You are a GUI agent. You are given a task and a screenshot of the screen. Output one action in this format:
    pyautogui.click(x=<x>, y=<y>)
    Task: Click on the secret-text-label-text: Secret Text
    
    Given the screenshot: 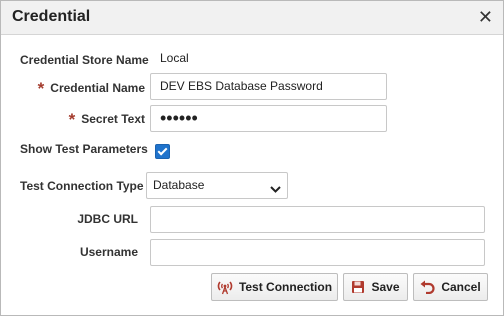 What is the action you would take?
    pyautogui.click(x=113, y=119)
    